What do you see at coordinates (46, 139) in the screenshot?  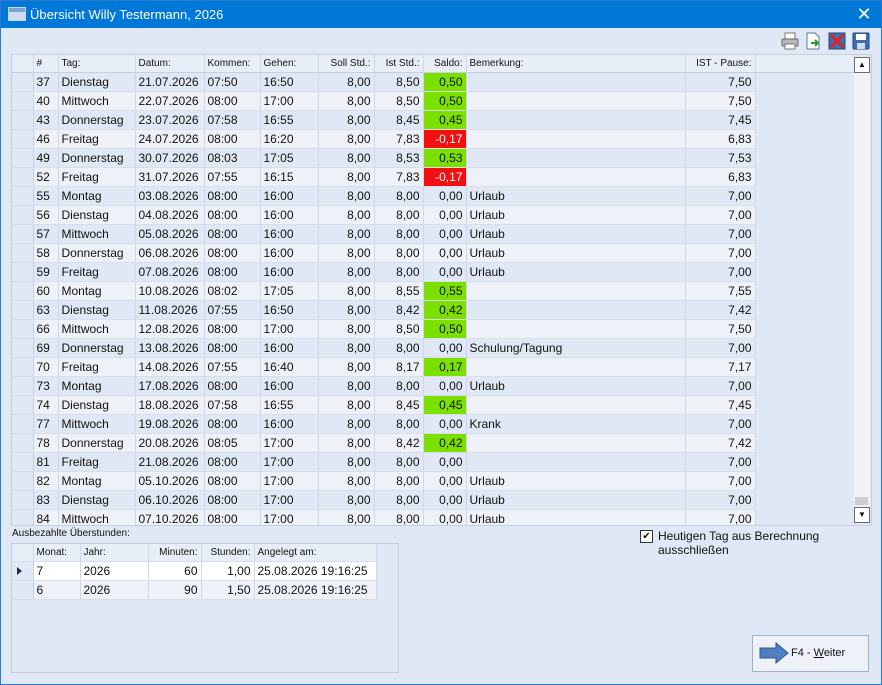 I see `cell-nr: 46` at bounding box center [46, 139].